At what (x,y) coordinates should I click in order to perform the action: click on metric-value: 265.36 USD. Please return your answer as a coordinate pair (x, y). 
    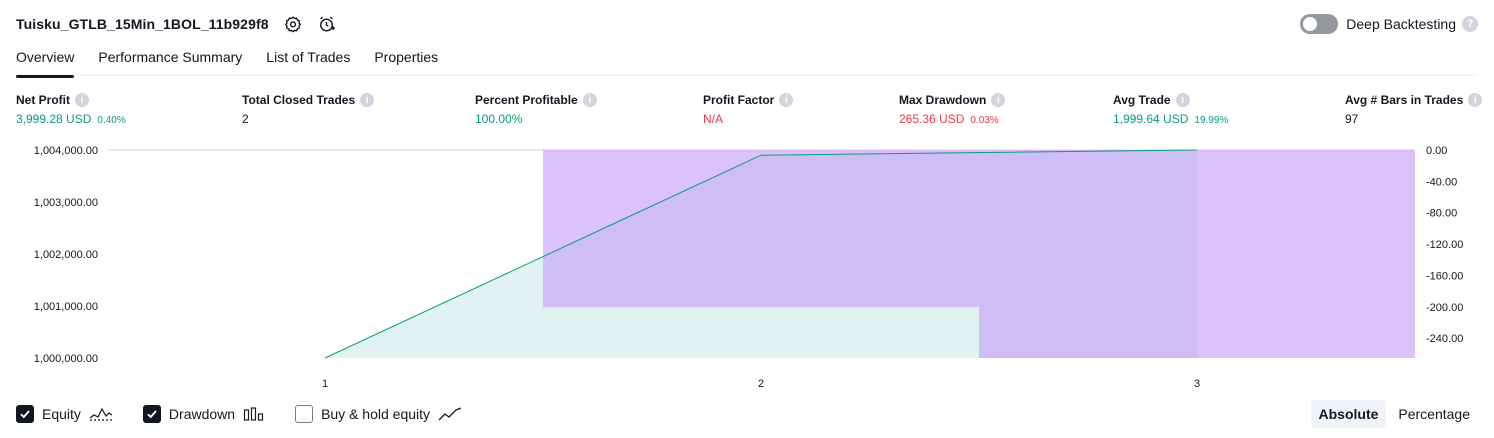
    Looking at the image, I should click on (932, 119).